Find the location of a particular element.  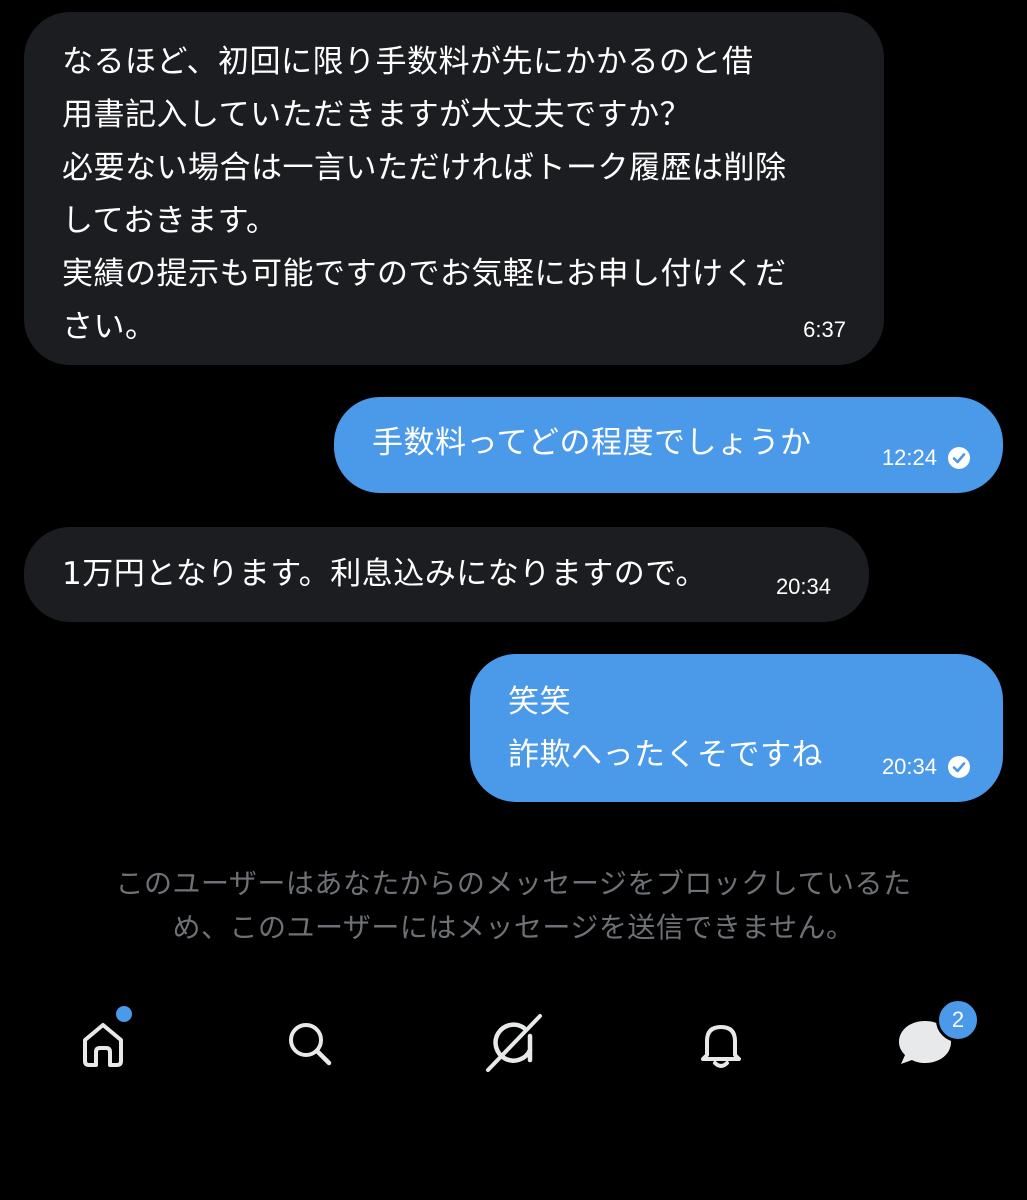

message-text: 1万円となります。利息込みになりますので。 is located at coordinates (384, 574).